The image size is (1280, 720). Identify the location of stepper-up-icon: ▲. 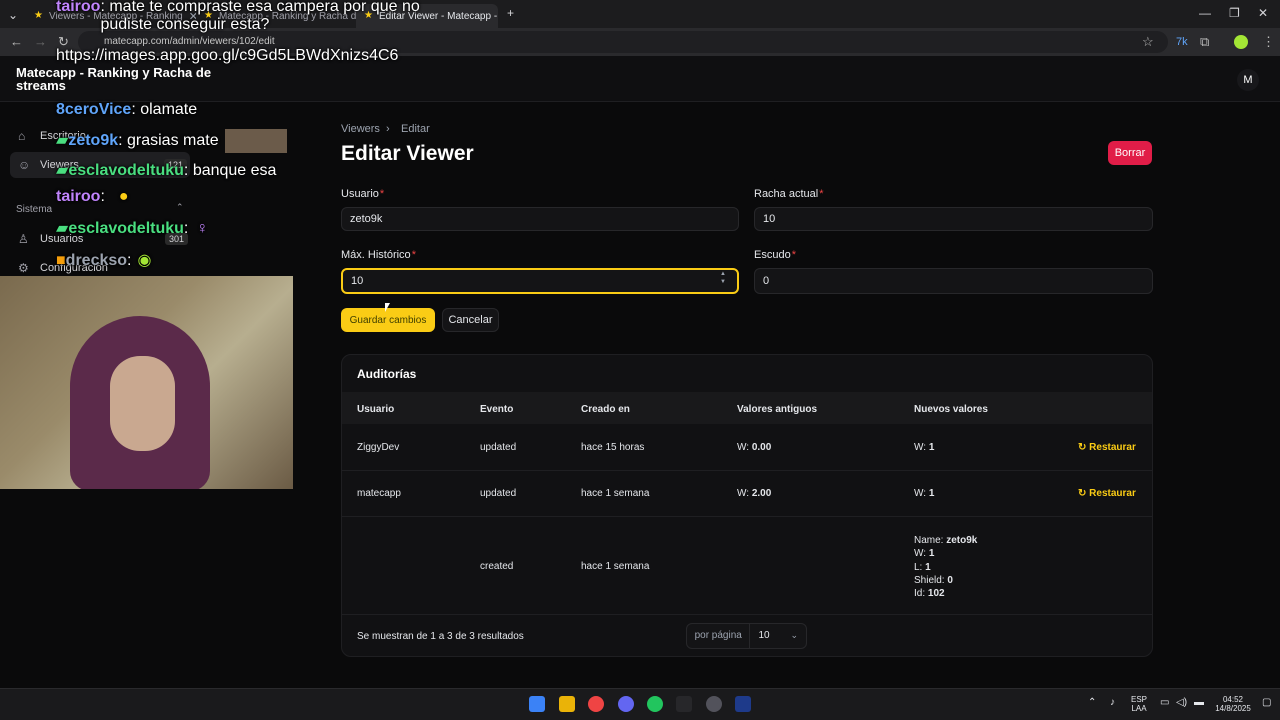
(723, 274).